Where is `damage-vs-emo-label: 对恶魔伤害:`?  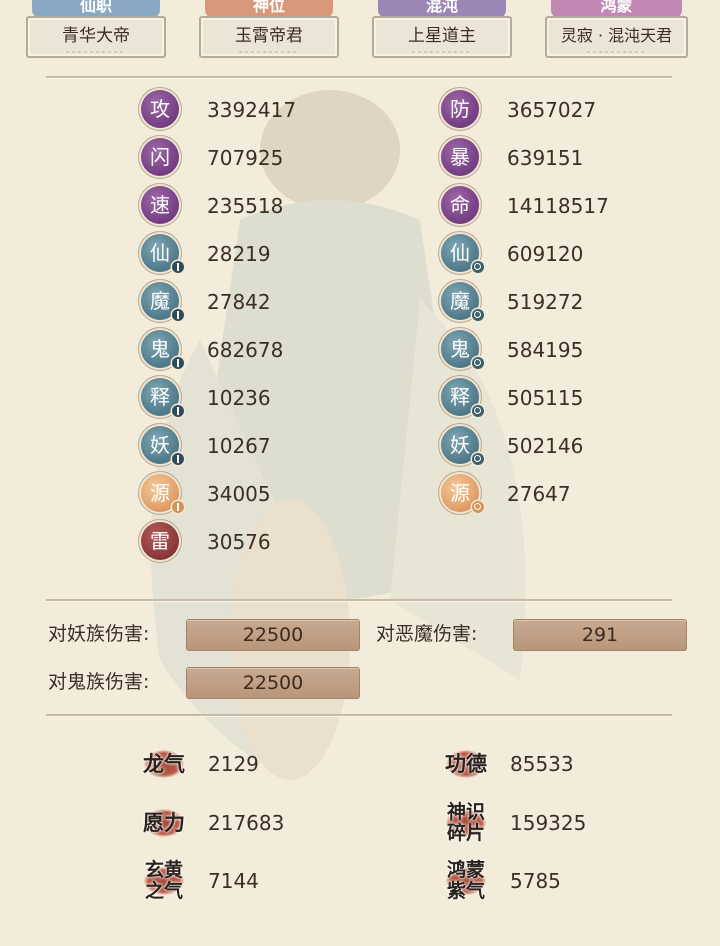 damage-vs-emo-label: 对恶魔伤害: is located at coordinates (427, 634).